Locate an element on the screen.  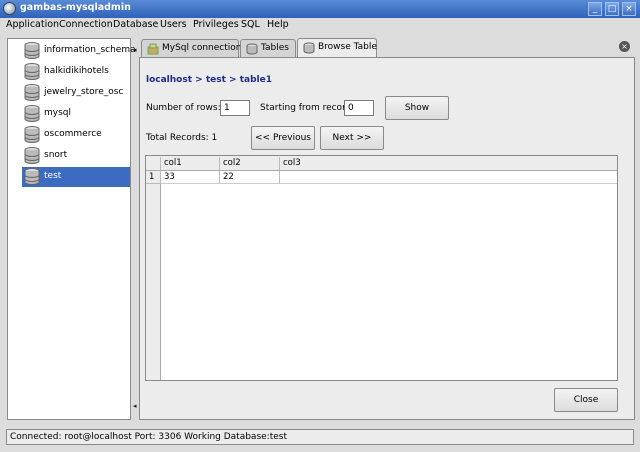
close-button: Close is located at coordinates (586, 400).